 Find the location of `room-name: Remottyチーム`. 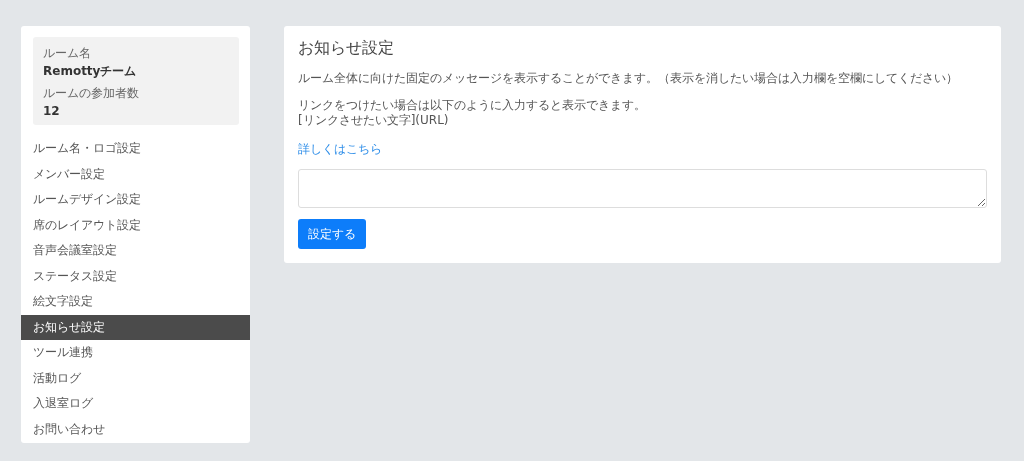

room-name: Remottyチーム is located at coordinates (90, 71).